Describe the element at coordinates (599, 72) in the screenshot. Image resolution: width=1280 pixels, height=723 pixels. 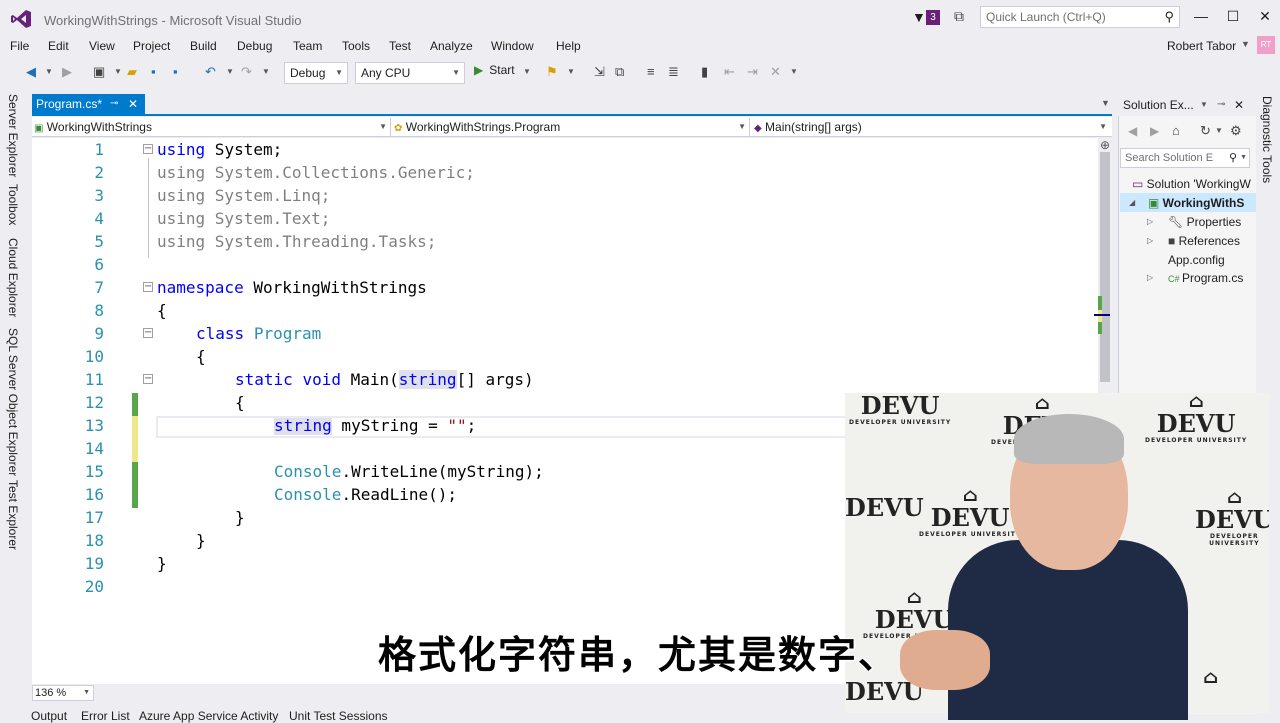
I see `step-into-icon: ⇲` at that location.